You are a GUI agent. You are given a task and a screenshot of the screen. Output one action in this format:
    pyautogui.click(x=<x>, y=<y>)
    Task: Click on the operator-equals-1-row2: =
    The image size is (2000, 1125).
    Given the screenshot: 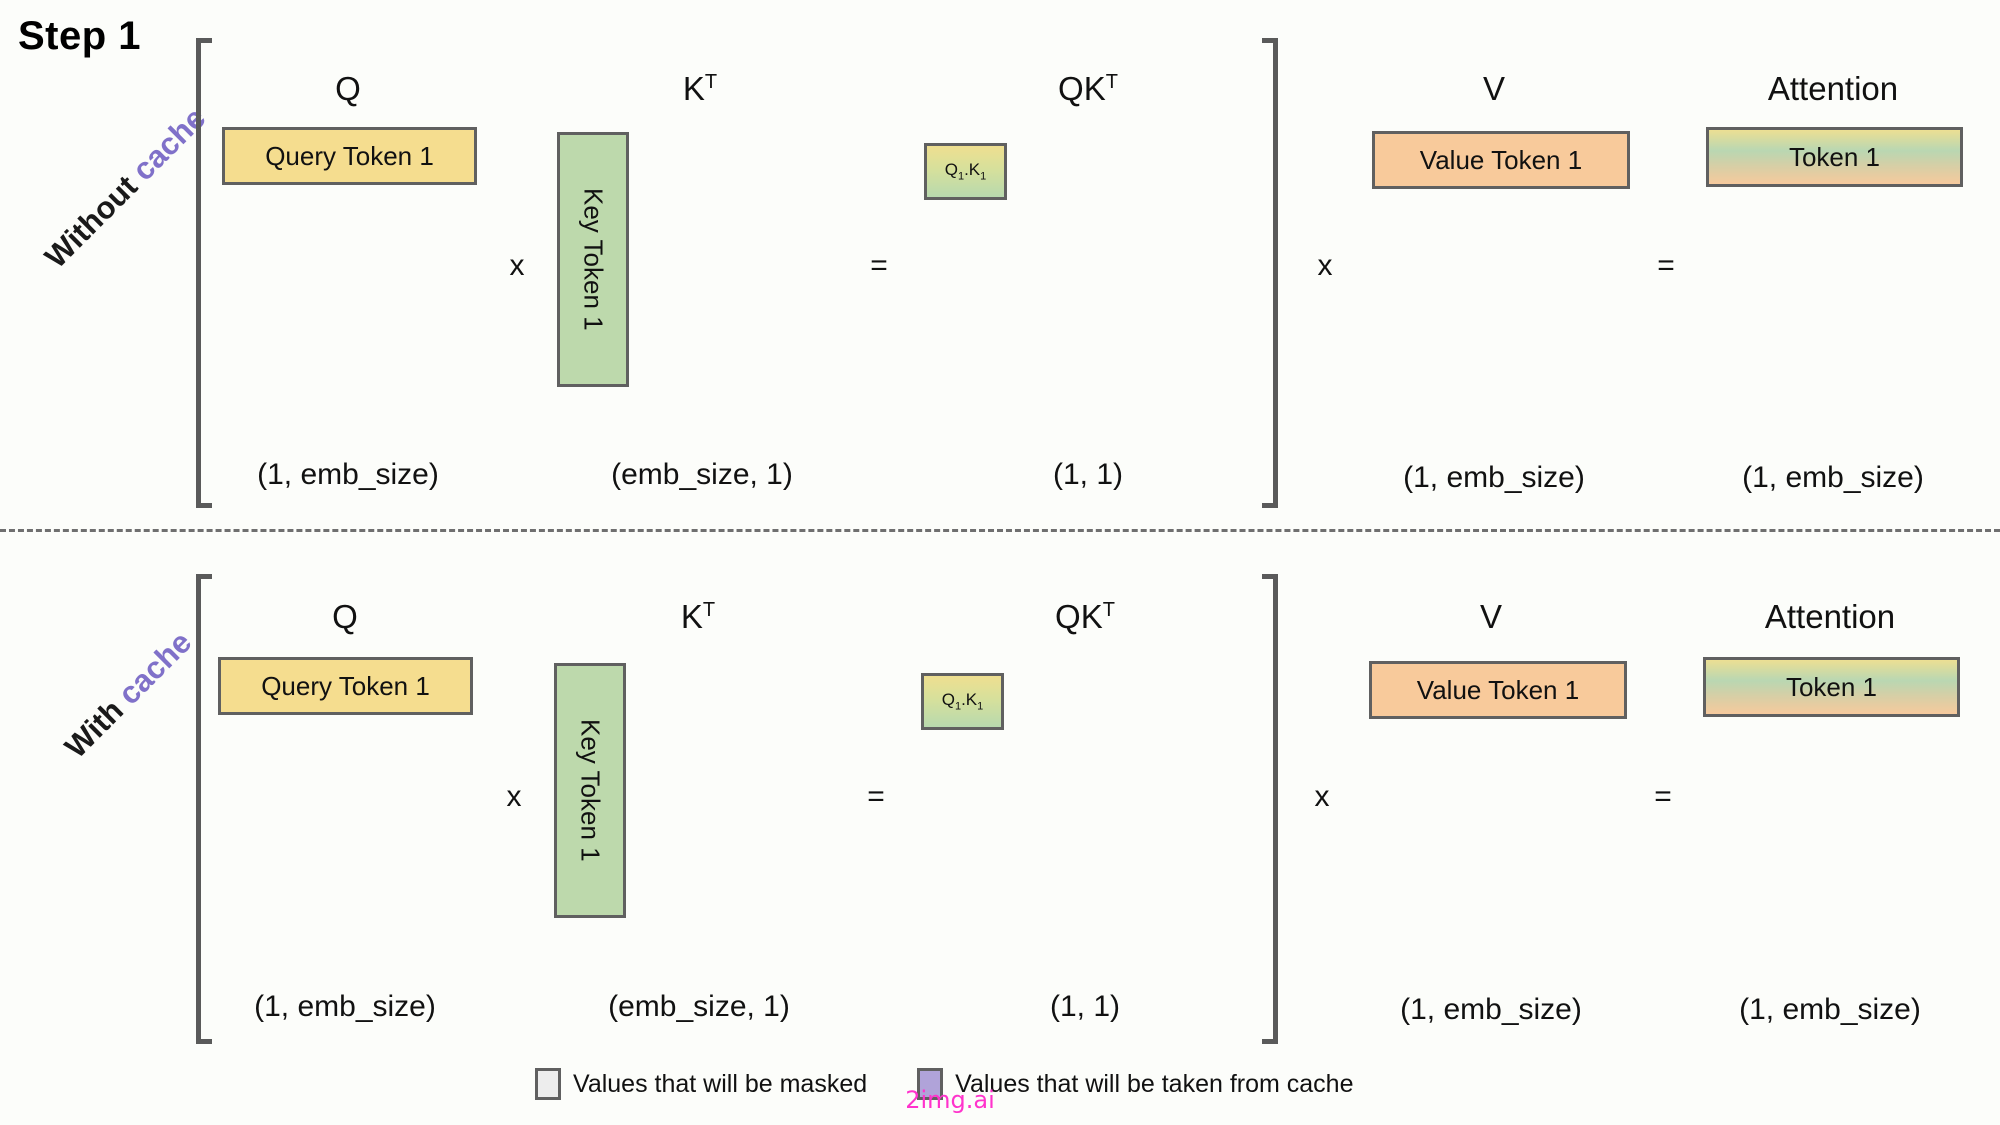 What is the action you would take?
    pyautogui.click(x=876, y=796)
    